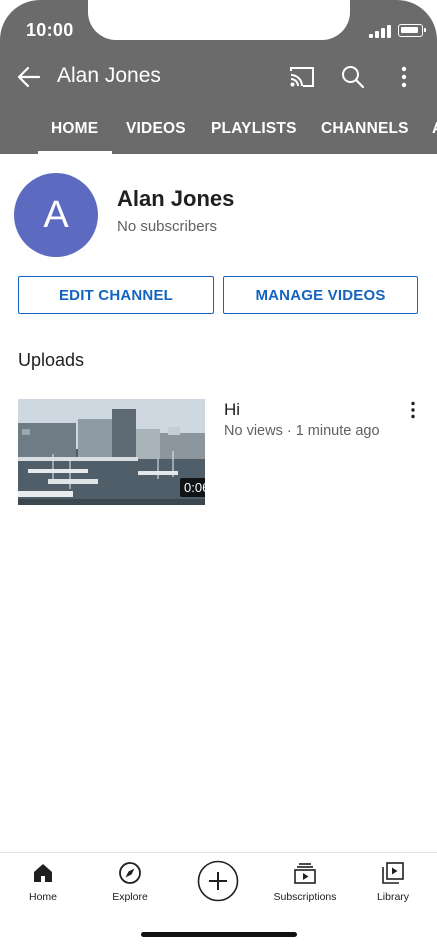 The image size is (437, 948). I want to click on signal-icon, so click(380, 31).